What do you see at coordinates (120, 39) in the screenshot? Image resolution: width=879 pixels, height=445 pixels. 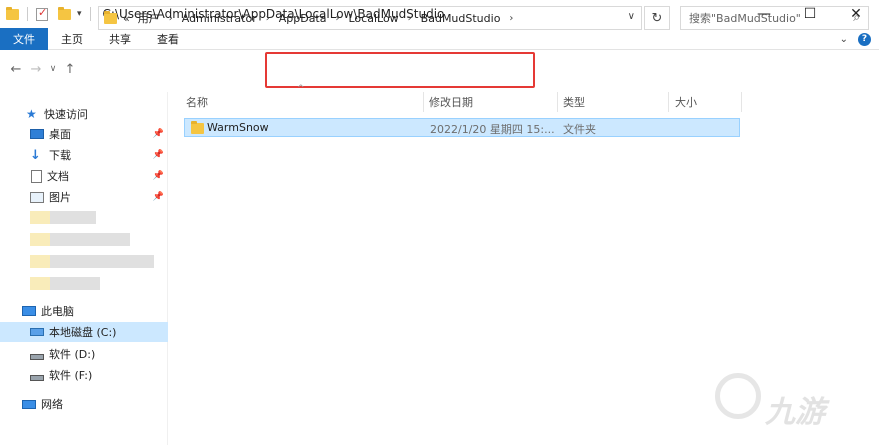 I see `tab-share: 共享` at bounding box center [120, 39].